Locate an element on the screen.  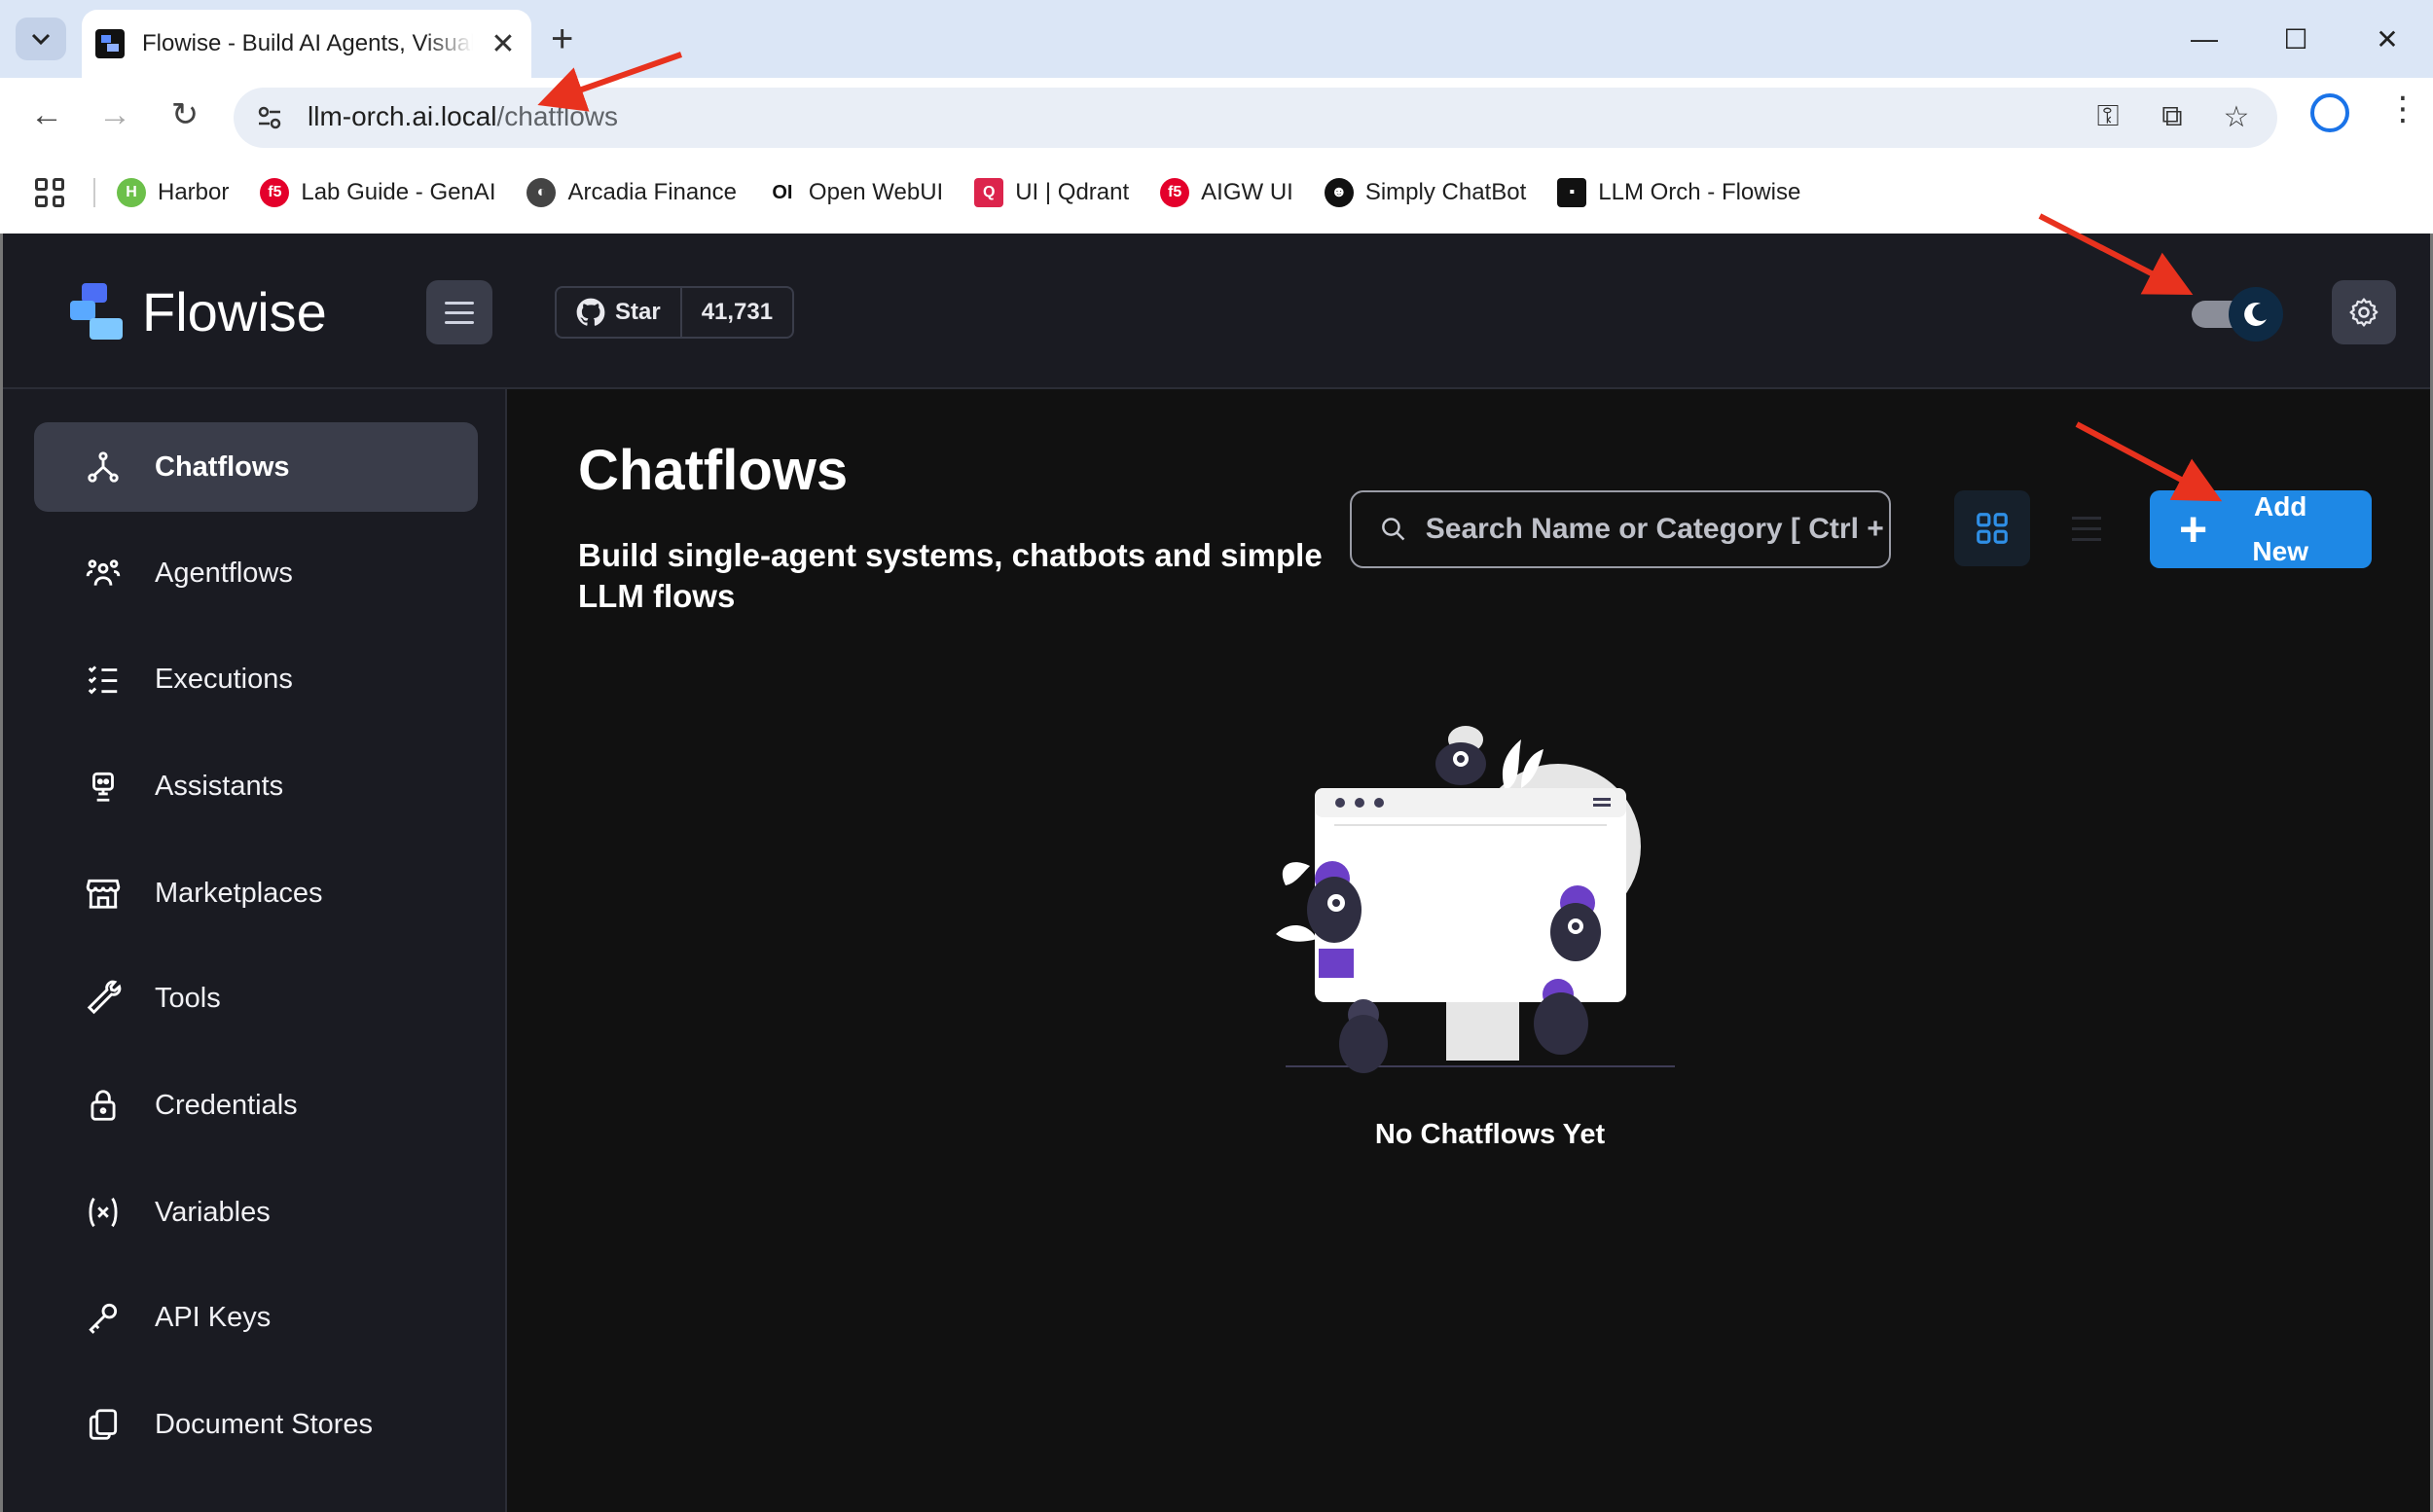
tools-icon is located at coordinates (103, 998).